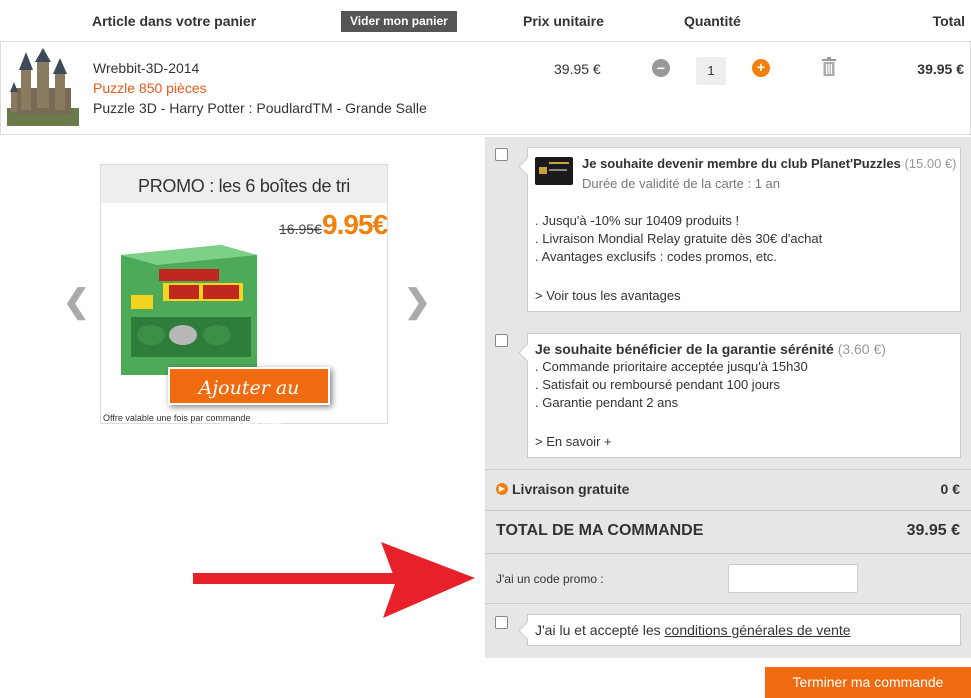 The height and width of the screenshot is (698, 971). Describe the element at coordinates (940, 69) in the screenshot. I see `line-total: 39.95 €` at that location.